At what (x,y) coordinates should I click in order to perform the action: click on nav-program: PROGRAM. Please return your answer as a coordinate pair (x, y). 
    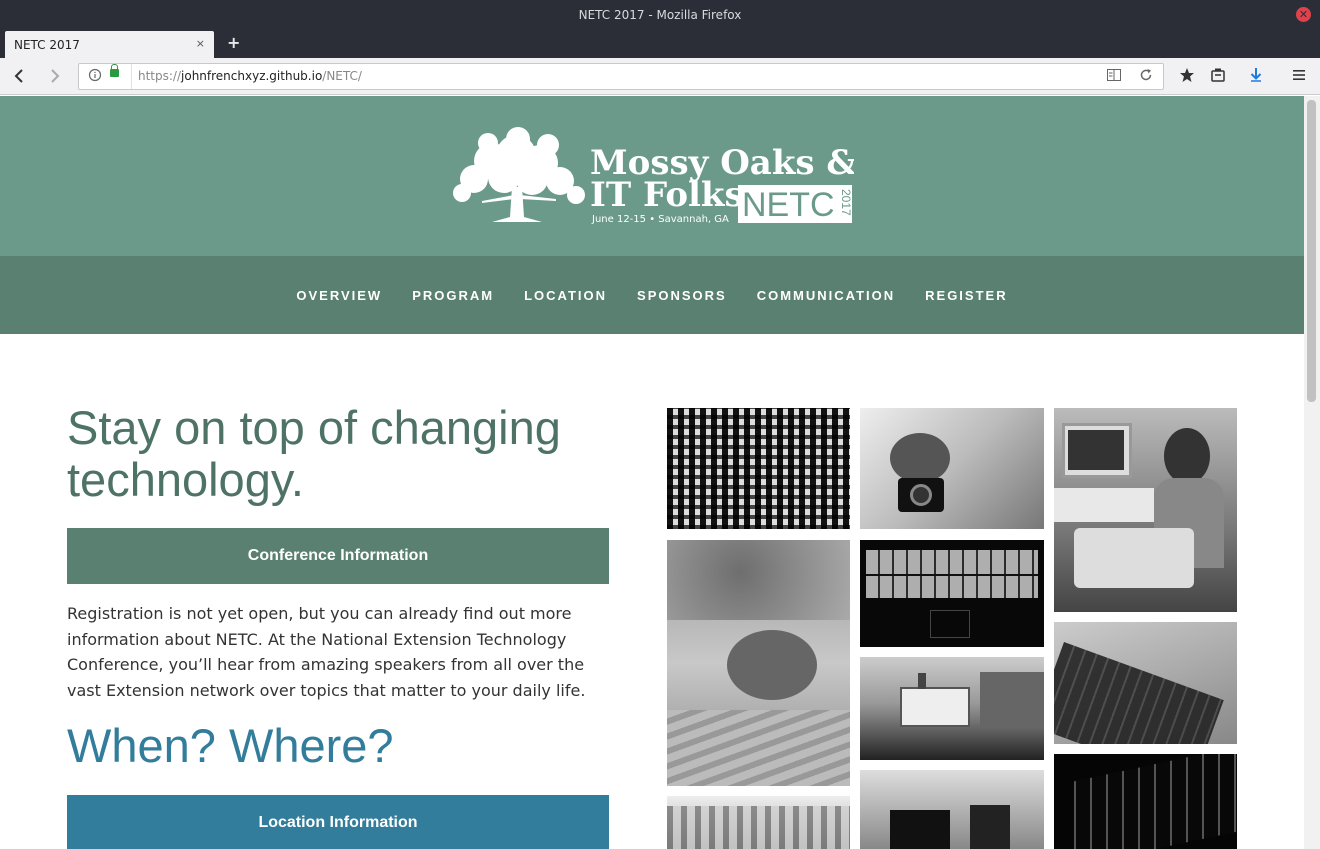
    Looking at the image, I should click on (453, 295).